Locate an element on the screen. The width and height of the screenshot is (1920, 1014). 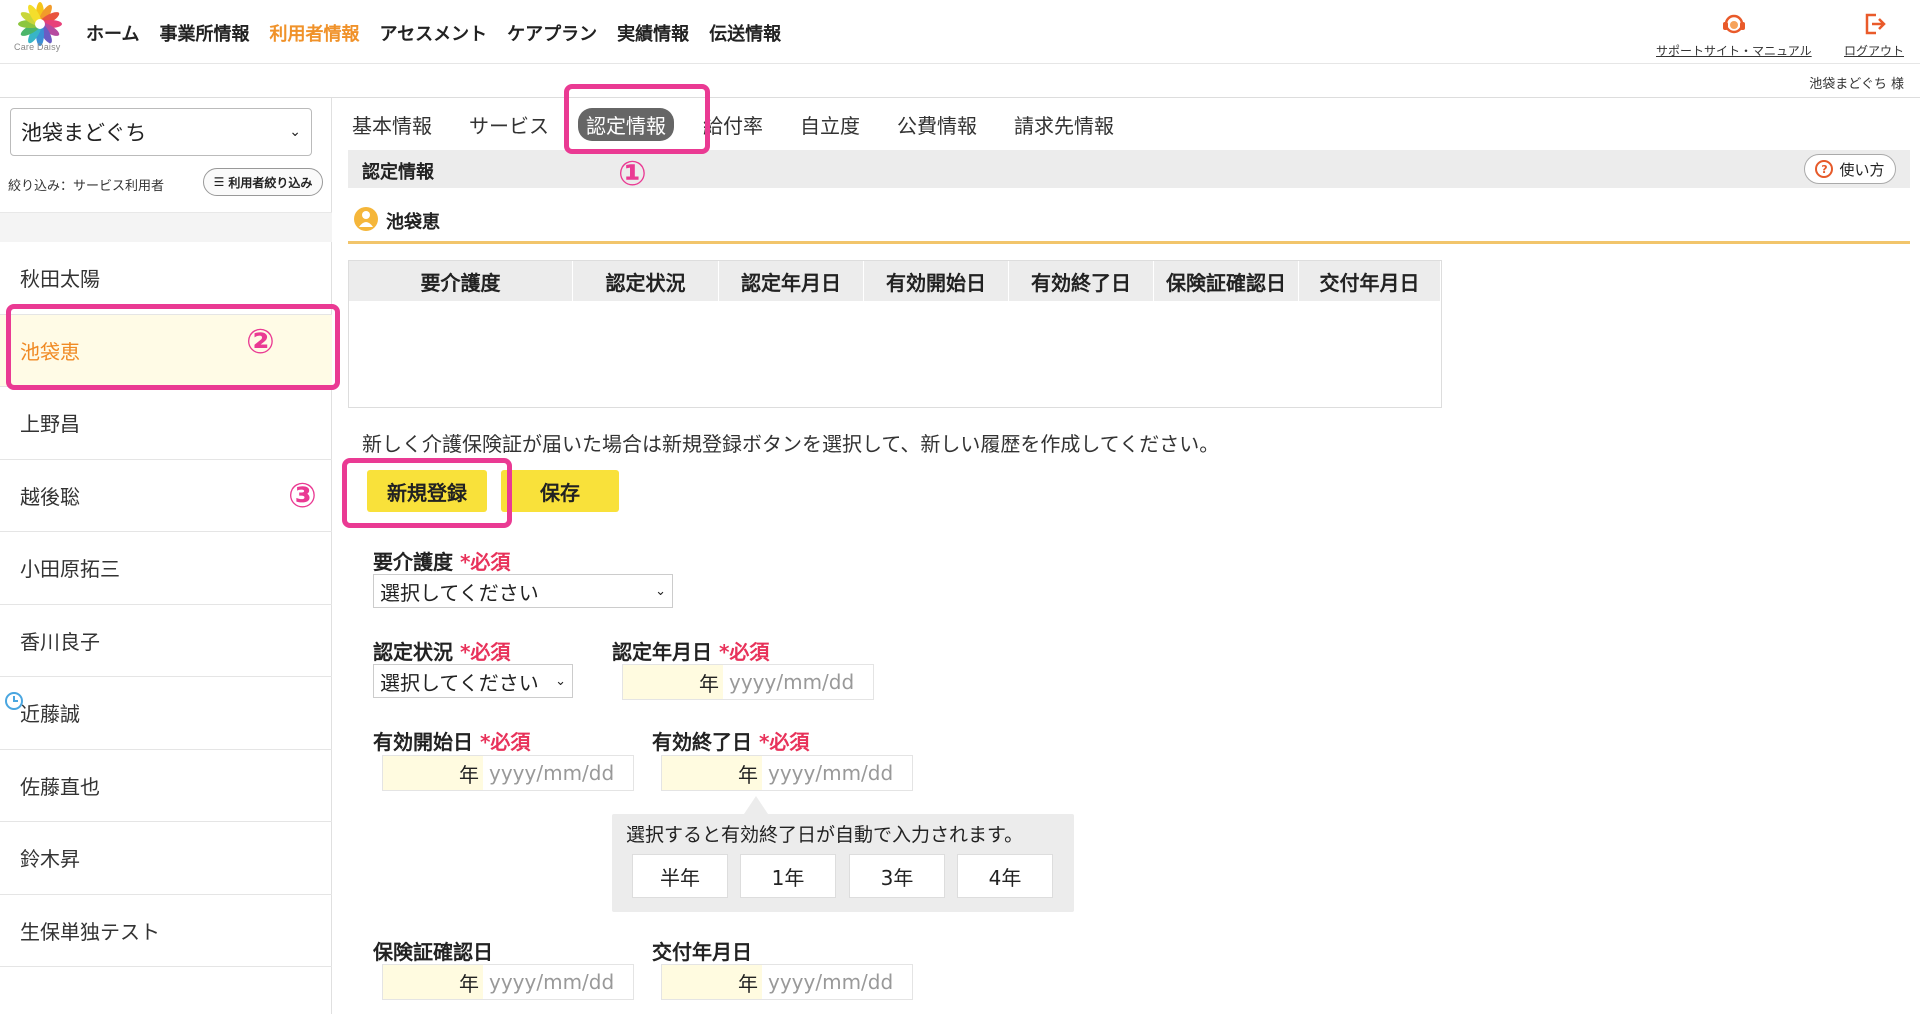
tab-benefit-rate: 給付率 is located at coordinates (733, 124).